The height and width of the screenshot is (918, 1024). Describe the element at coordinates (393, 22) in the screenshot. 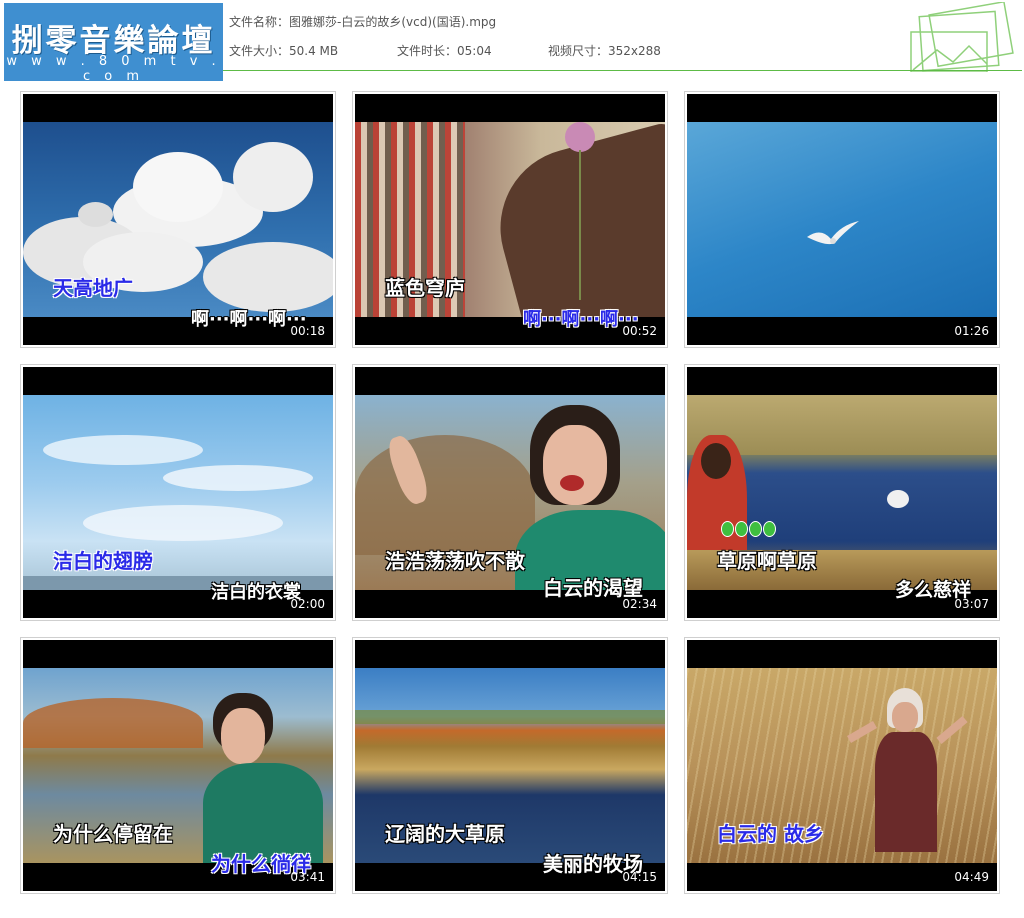

I see `file-name-value: 图雅娜莎-白云的故乡(vcd)(国语).mpg` at that location.